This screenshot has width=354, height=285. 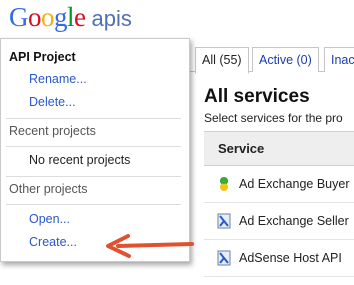 What do you see at coordinates (222, 60) in the screenshot?
I see `tab-all: All (55)` at bounding box center [222, 60].